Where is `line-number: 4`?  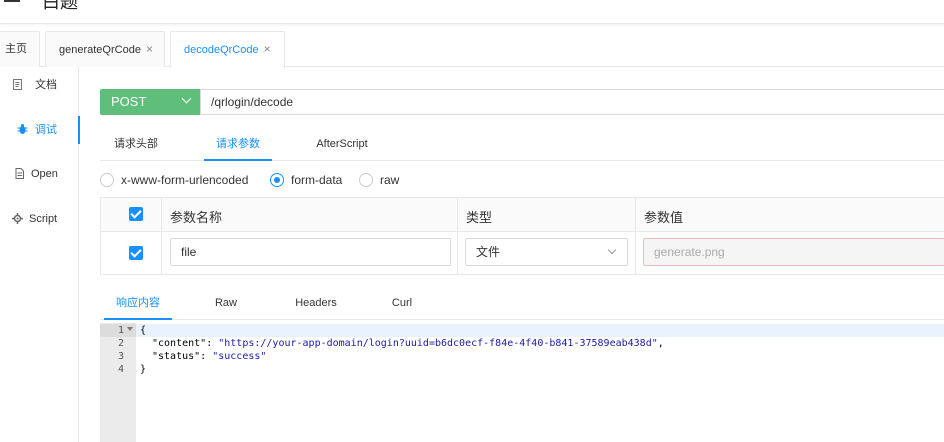
line-number: 4 is located at coordinates (120, 369).